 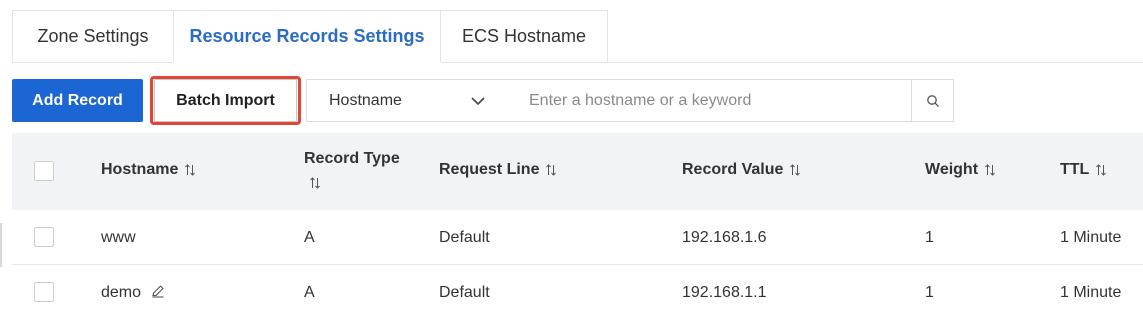 I want to click on tab-zone-settings: Zone Settings, so click(x=92, y=36).